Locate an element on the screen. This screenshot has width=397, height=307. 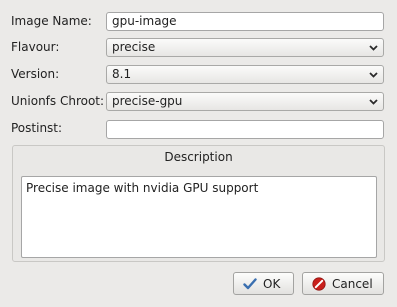
postinst-input is located at coordinates (245, 129).